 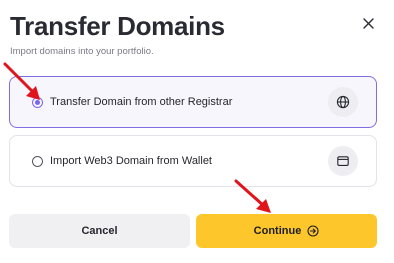 I want to click on dialog-subtitle: Import domains into your portfolio., so click(x=82, y=51).